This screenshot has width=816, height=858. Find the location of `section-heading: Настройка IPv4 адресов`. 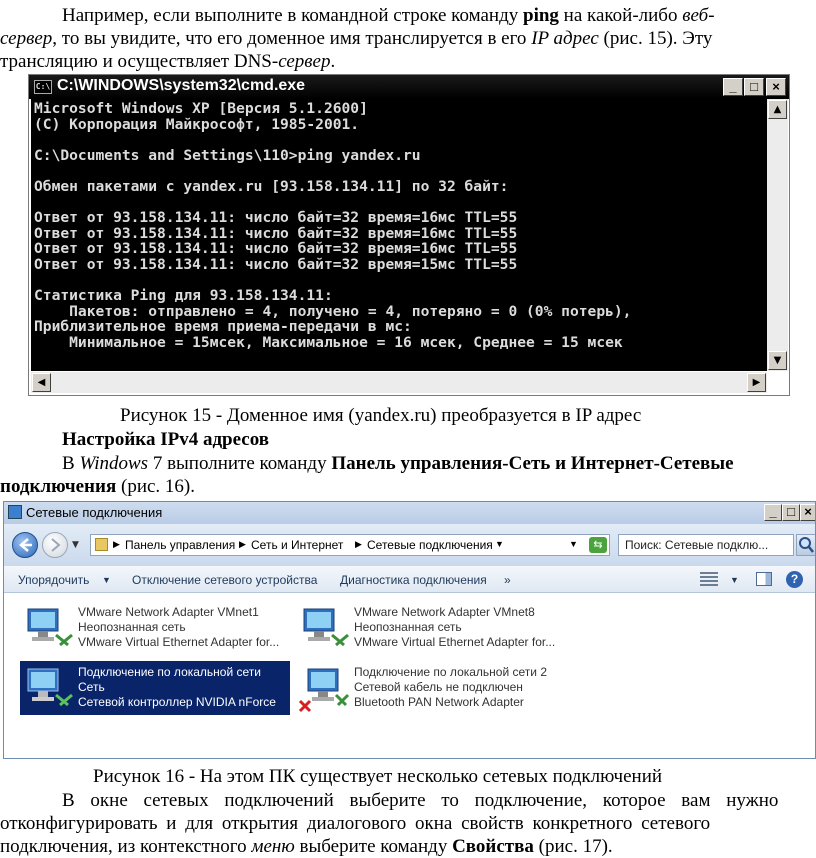

section-heading: Настройка IPv4 адресов is located at coordinates (166, 439).